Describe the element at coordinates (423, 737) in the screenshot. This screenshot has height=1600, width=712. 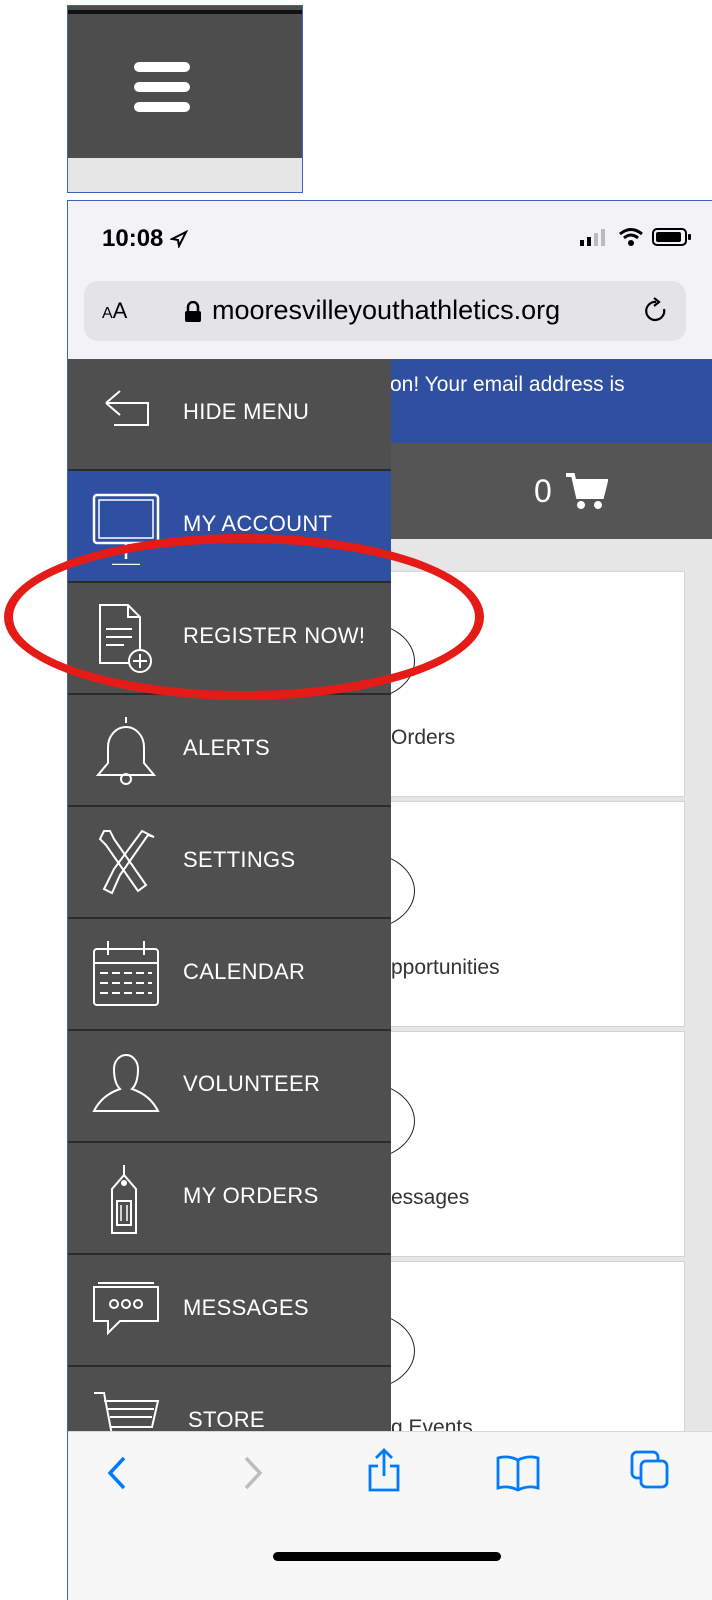
I see `card-label-orders: Orders` at that location.